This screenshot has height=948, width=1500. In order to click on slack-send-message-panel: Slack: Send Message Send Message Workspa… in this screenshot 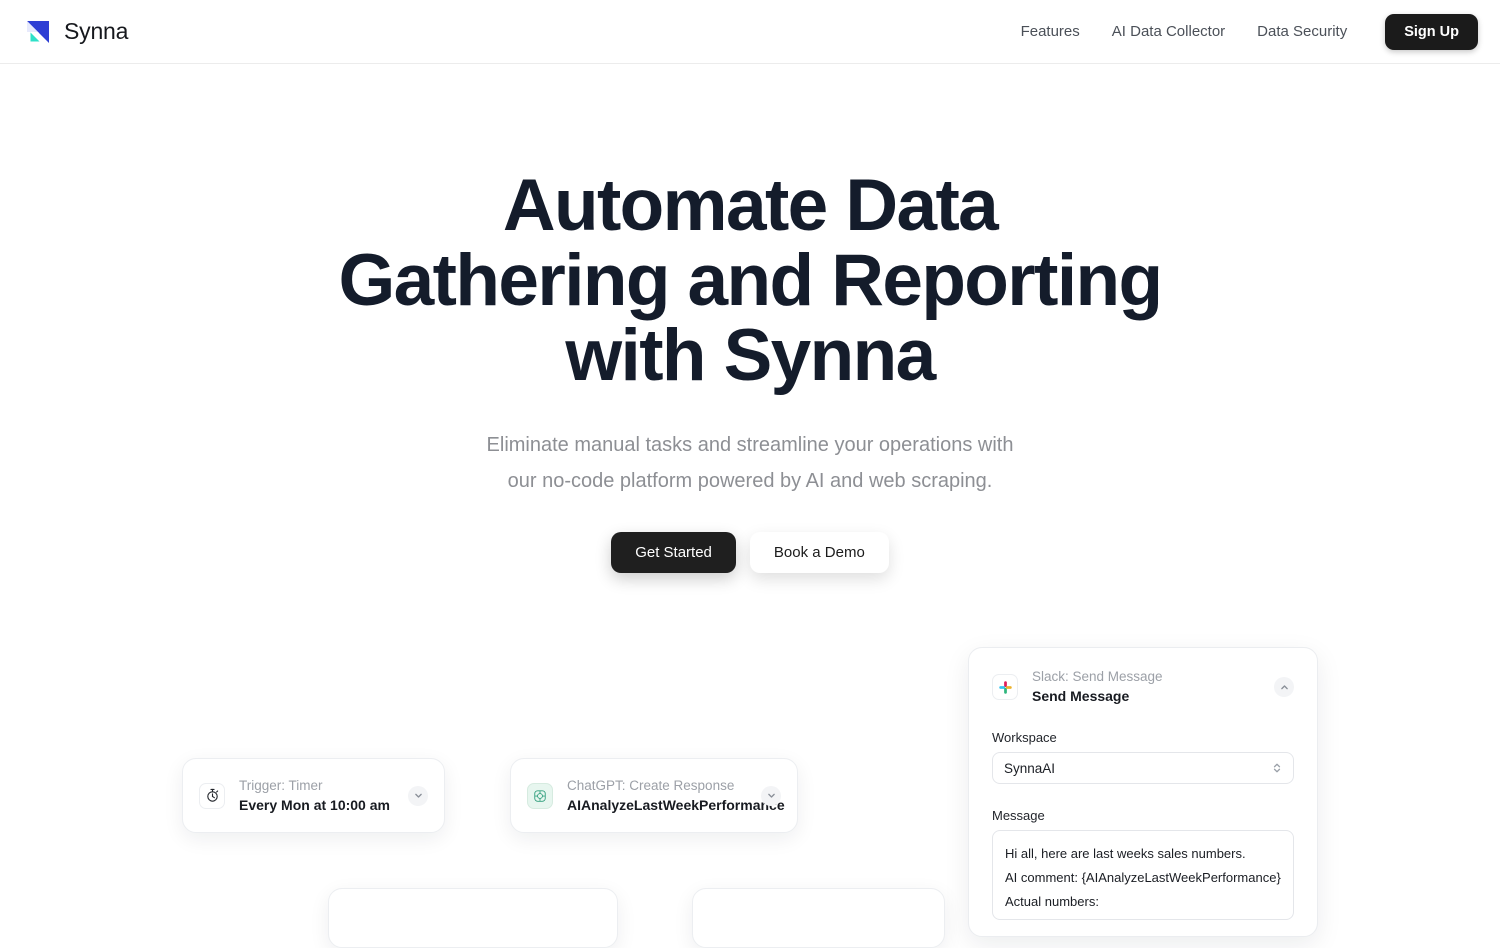, I will do `click(1143, 792)`.